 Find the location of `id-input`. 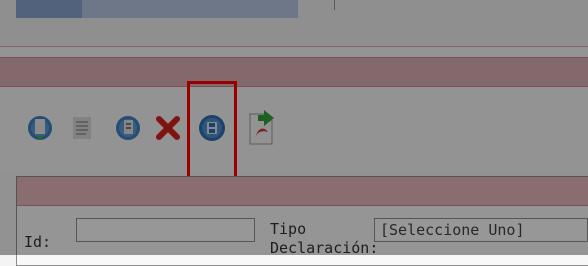

id-input is located at coordinates (165, 230).